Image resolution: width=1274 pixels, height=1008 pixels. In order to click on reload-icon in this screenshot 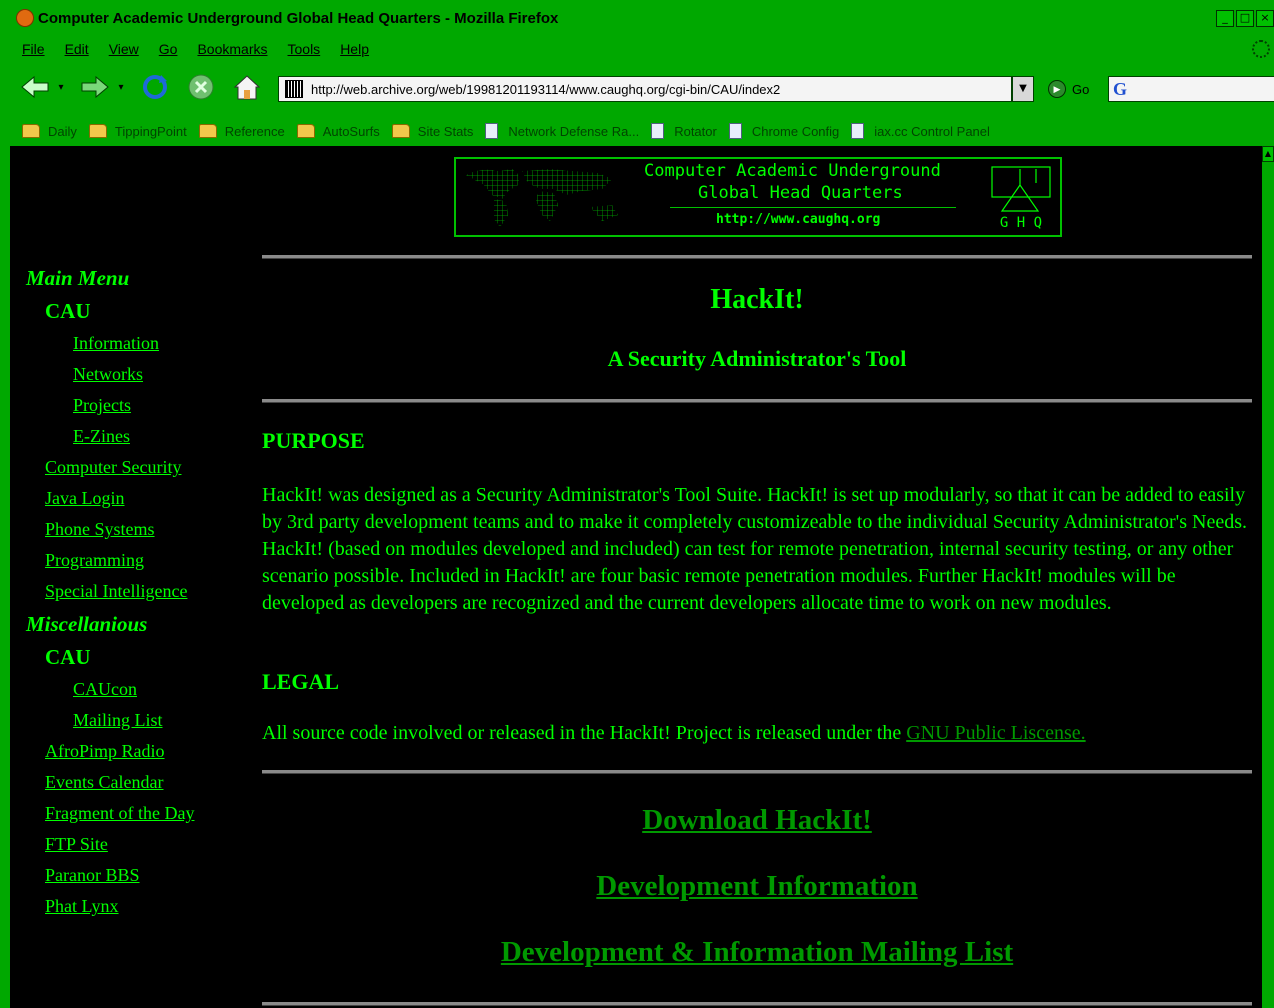, I will do `click(155, 87)`.